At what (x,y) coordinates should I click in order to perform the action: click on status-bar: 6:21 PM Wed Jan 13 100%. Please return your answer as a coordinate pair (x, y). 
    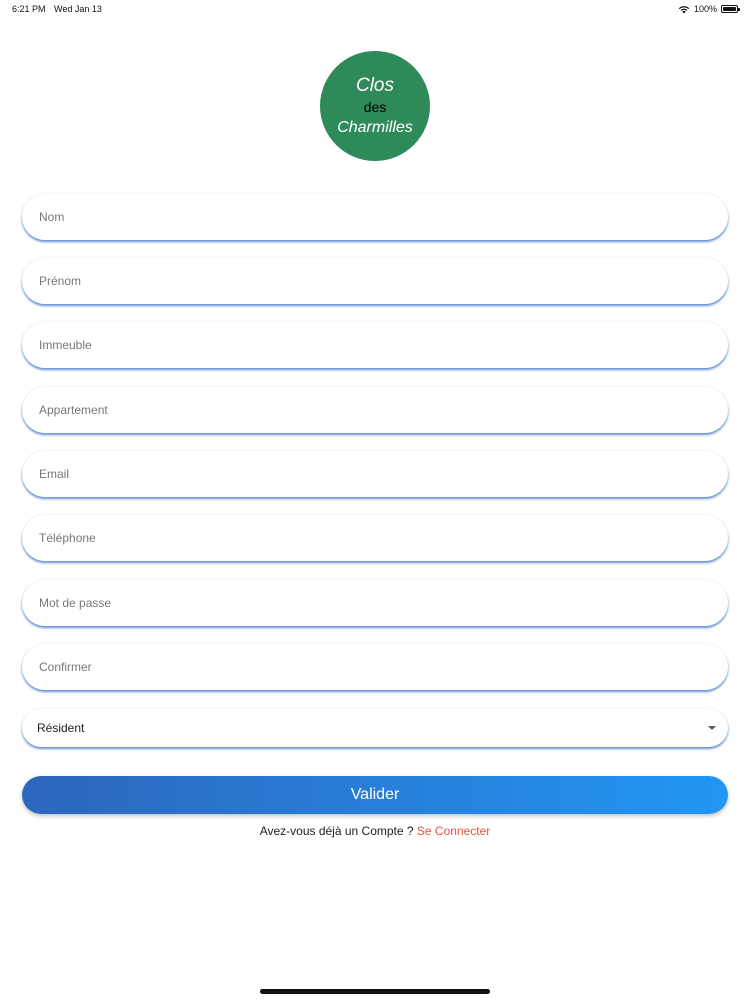
    Looking at the image, I should click on (375, 10).